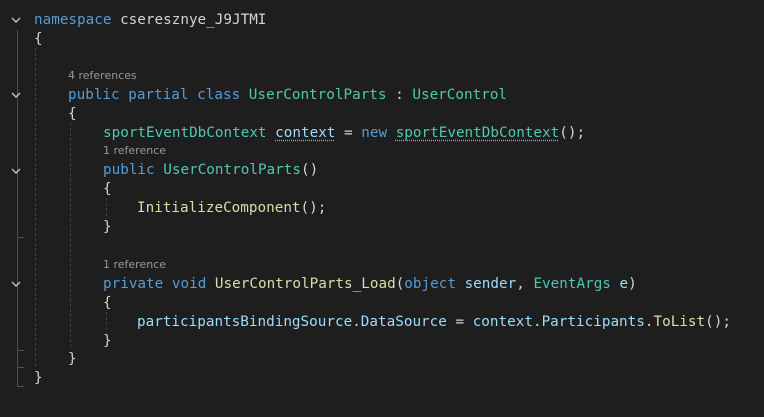 Image resolution: width=764 pixels, height=417 pixels. What do you see at coordinates (399, 95) in the screenshot?
I see `inherit-colon: :` at bounding box center [399, 95].